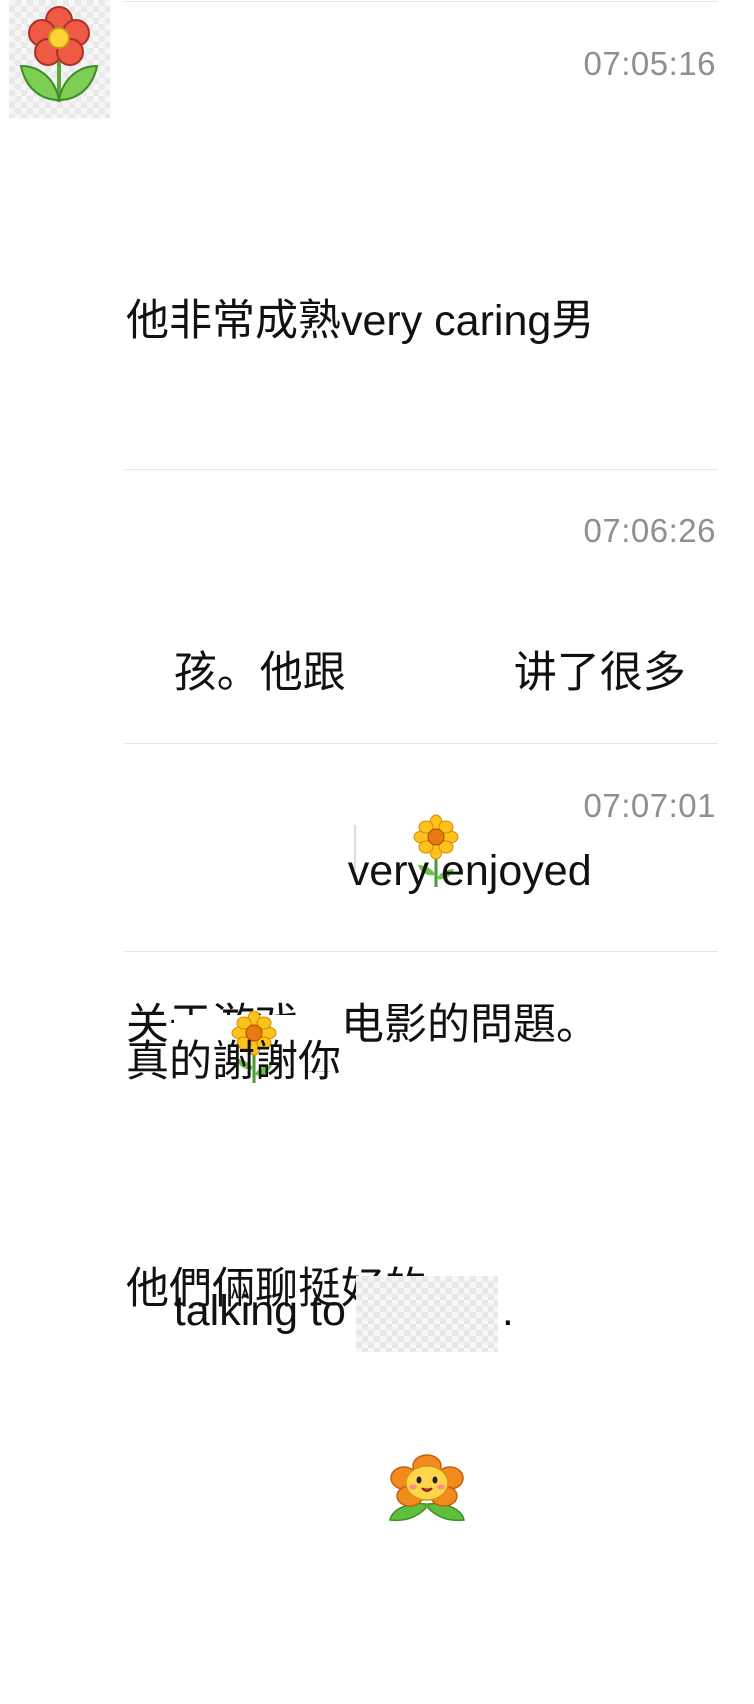  Describe the element at coordinates (649, 63) in the screenshot. I see `message-timestamp: 07:05:16` at that location.